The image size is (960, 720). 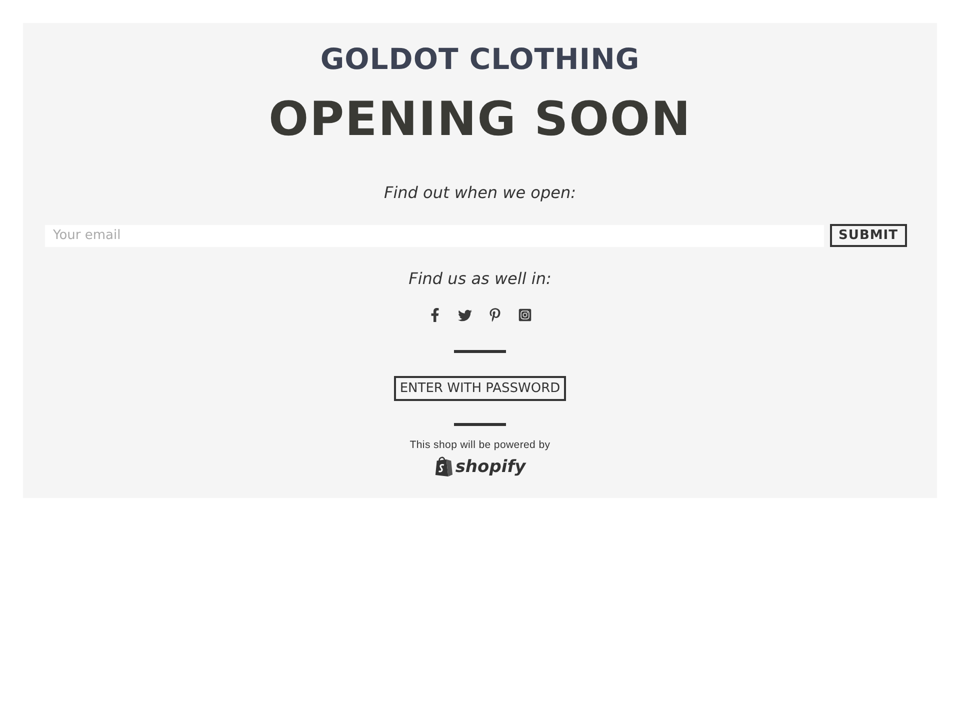 I want to click on submit-button: SUBMIT, so click(x=868, y=235).